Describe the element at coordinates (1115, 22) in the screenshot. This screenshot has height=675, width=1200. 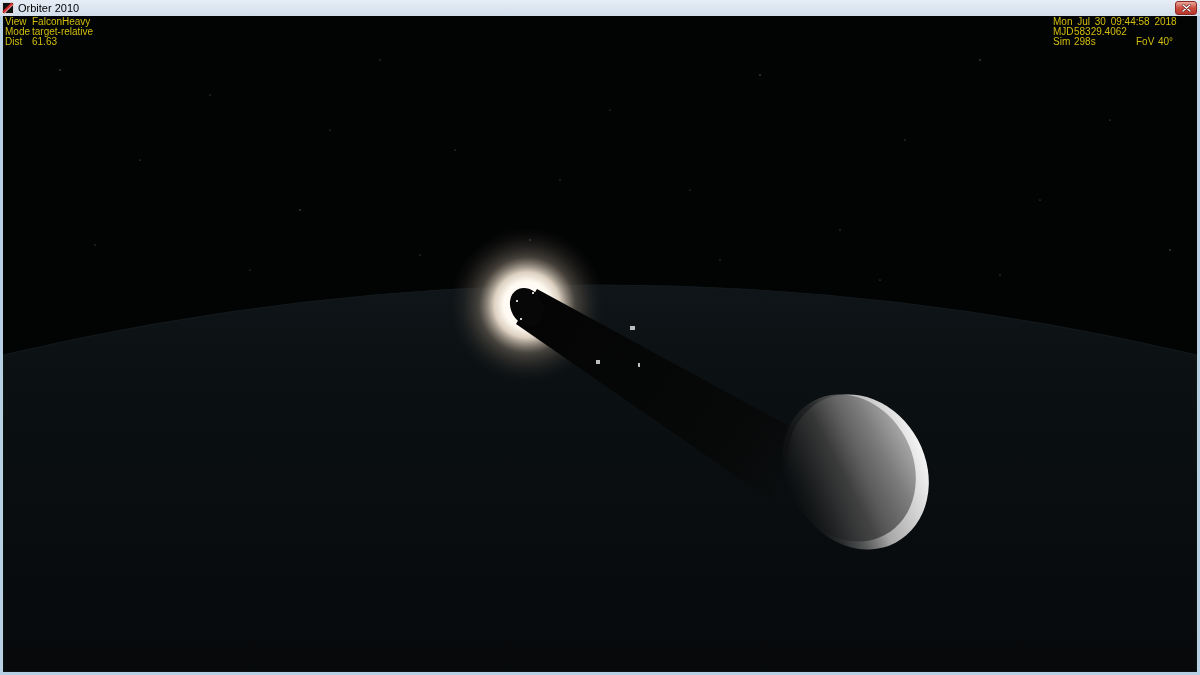
I see `date-time: Mon Jul 30 09:44:58 2018` at that location.